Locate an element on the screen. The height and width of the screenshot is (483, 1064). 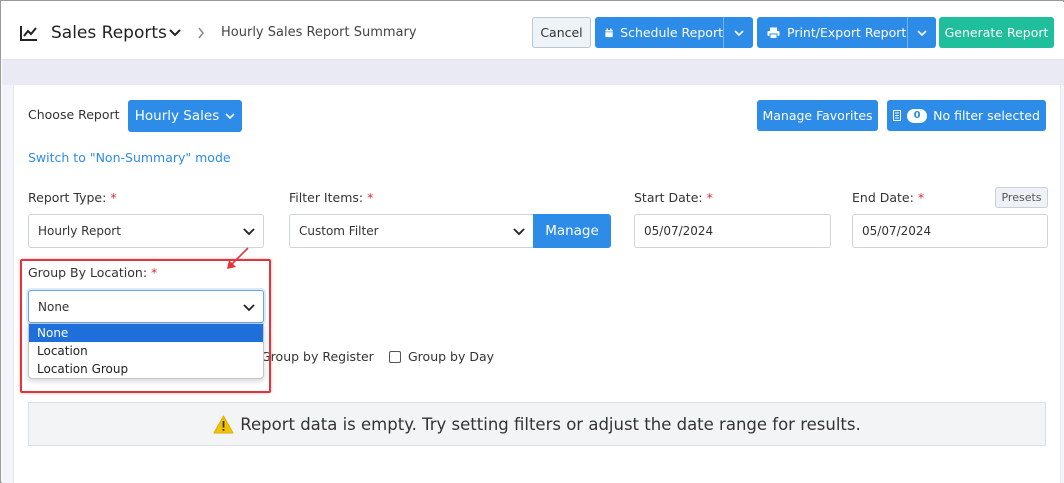
end-date-label: End Date: * is located at coordinates (888, 197).